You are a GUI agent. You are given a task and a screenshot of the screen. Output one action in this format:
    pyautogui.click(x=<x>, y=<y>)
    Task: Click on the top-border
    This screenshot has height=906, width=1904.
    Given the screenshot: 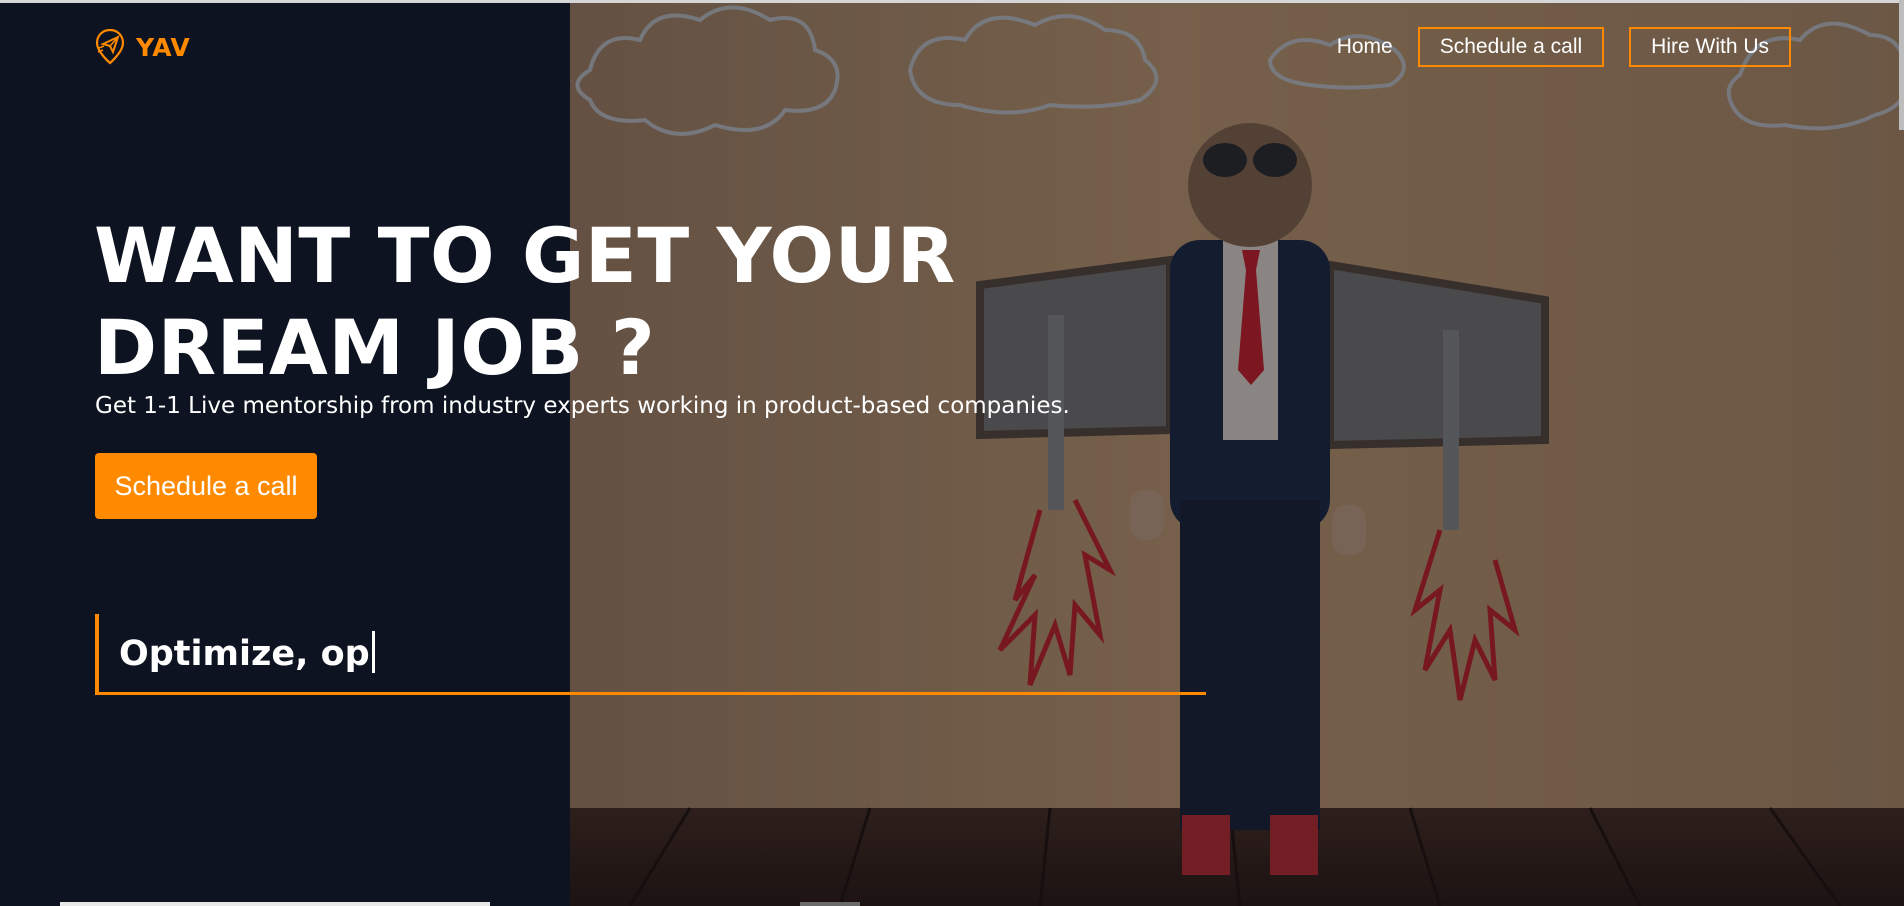 What is the action you would take?
    pyautogui.click(x=952, y=1)
    